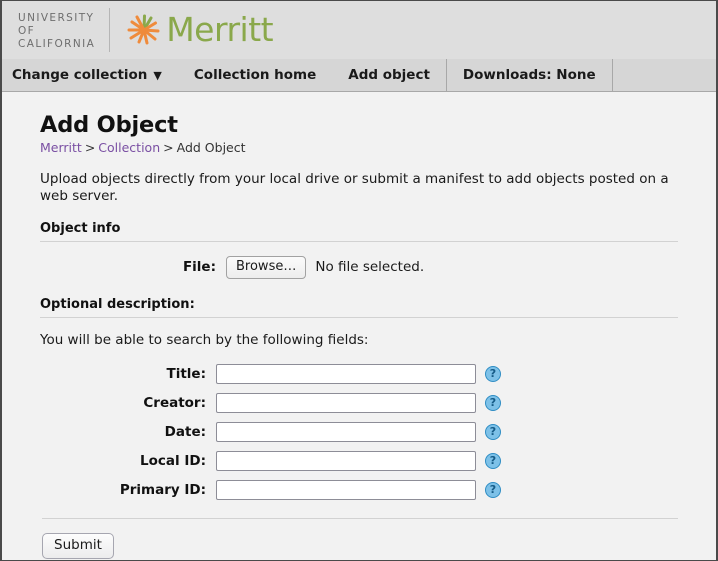  Describe the element at coordinates (56, 18) in the screenshot. I see `uc-logo-line-1: UNIVERSITY` at that location.